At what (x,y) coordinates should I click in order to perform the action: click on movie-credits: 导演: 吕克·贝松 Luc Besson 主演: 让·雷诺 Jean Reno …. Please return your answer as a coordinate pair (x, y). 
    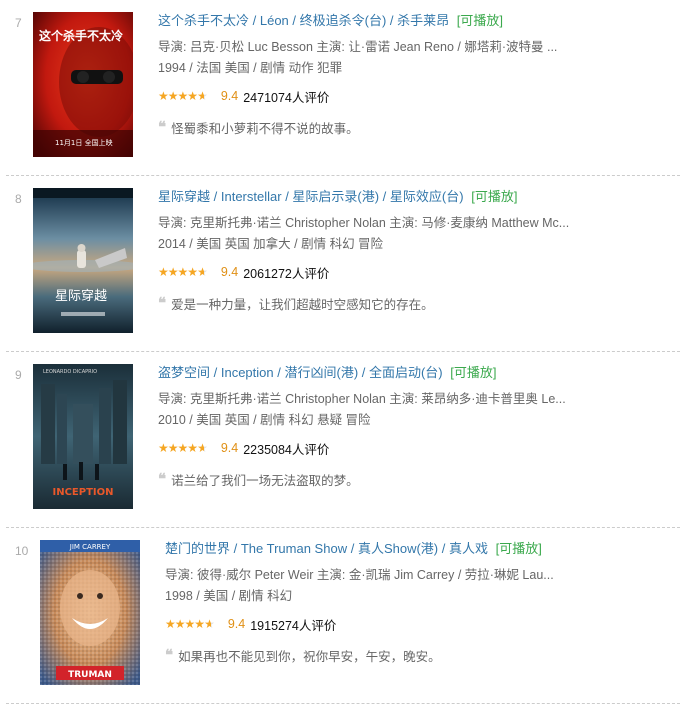
    Looking at the image, I should click on (422, 58).